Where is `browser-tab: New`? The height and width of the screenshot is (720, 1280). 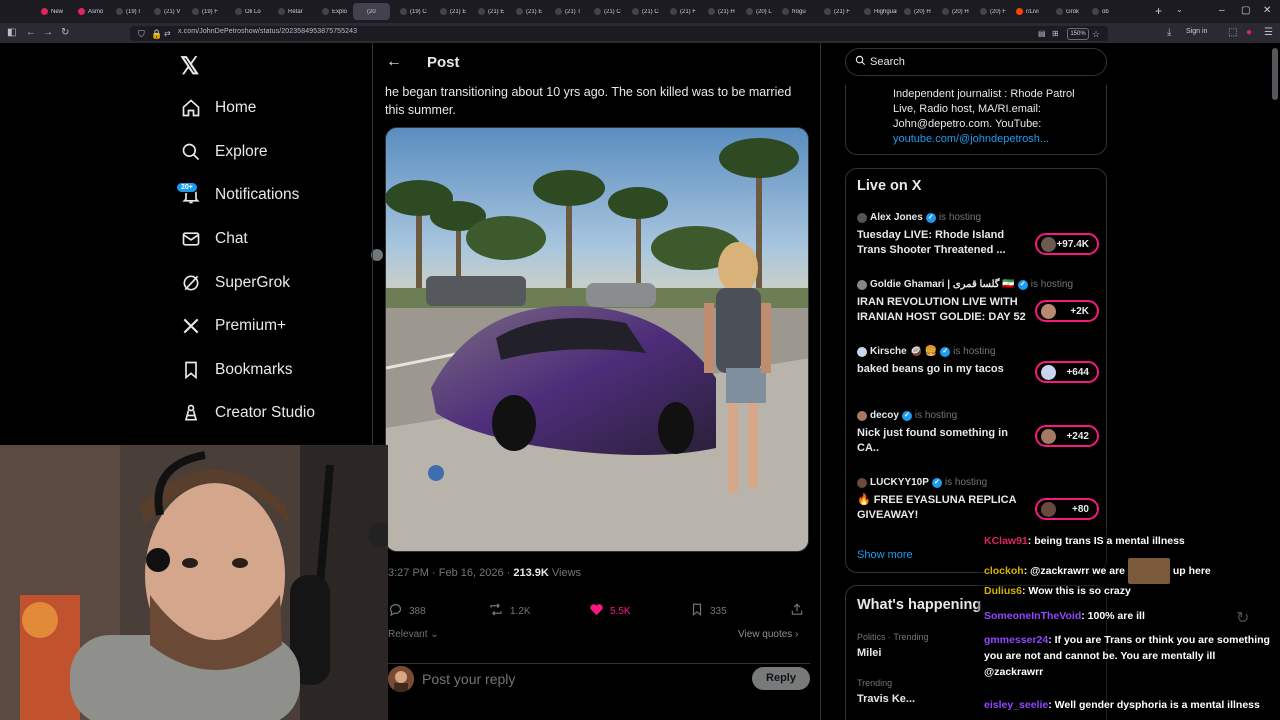 browser-tab: New is located at coordinates (55, 11).